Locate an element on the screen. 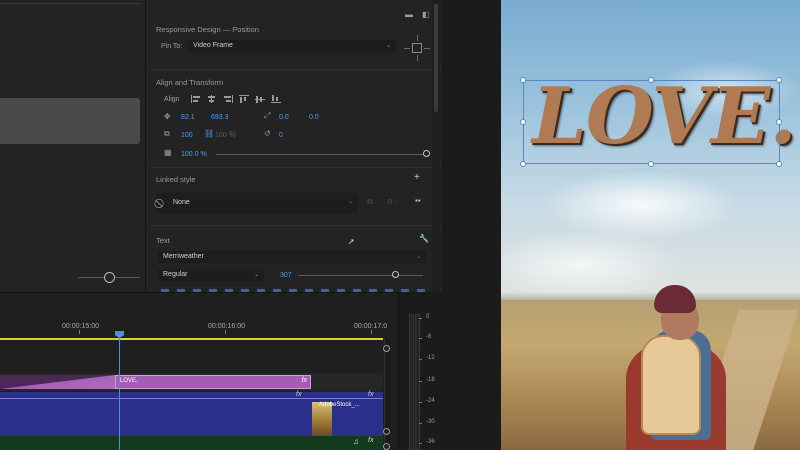 This screenshot has width=800, height=450. db-label: -18 is located at coordinates (430, 380).